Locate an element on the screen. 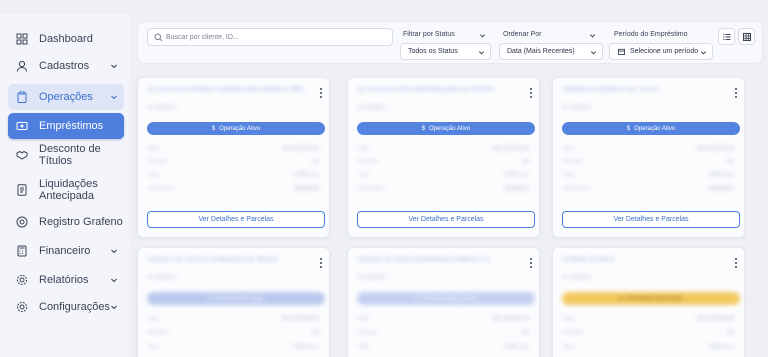 The width and height of the screenshot is (768, 357). list-view-button is located at coordinates (726, 36).